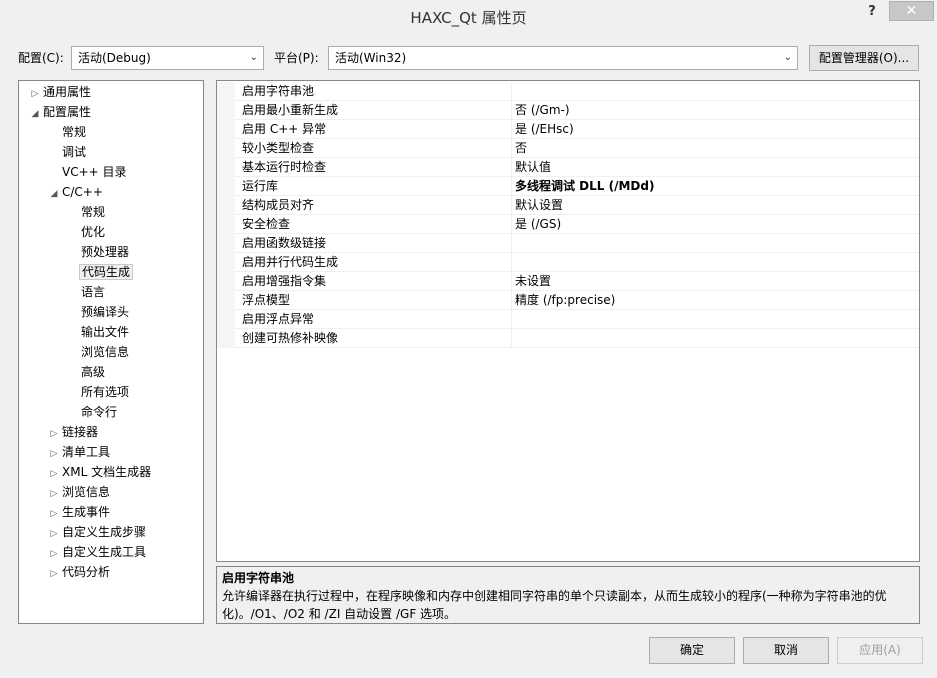 The height and width of the screenshot is (678, 937). I want to click on tree-item: 输出文件, so click(99, 332).